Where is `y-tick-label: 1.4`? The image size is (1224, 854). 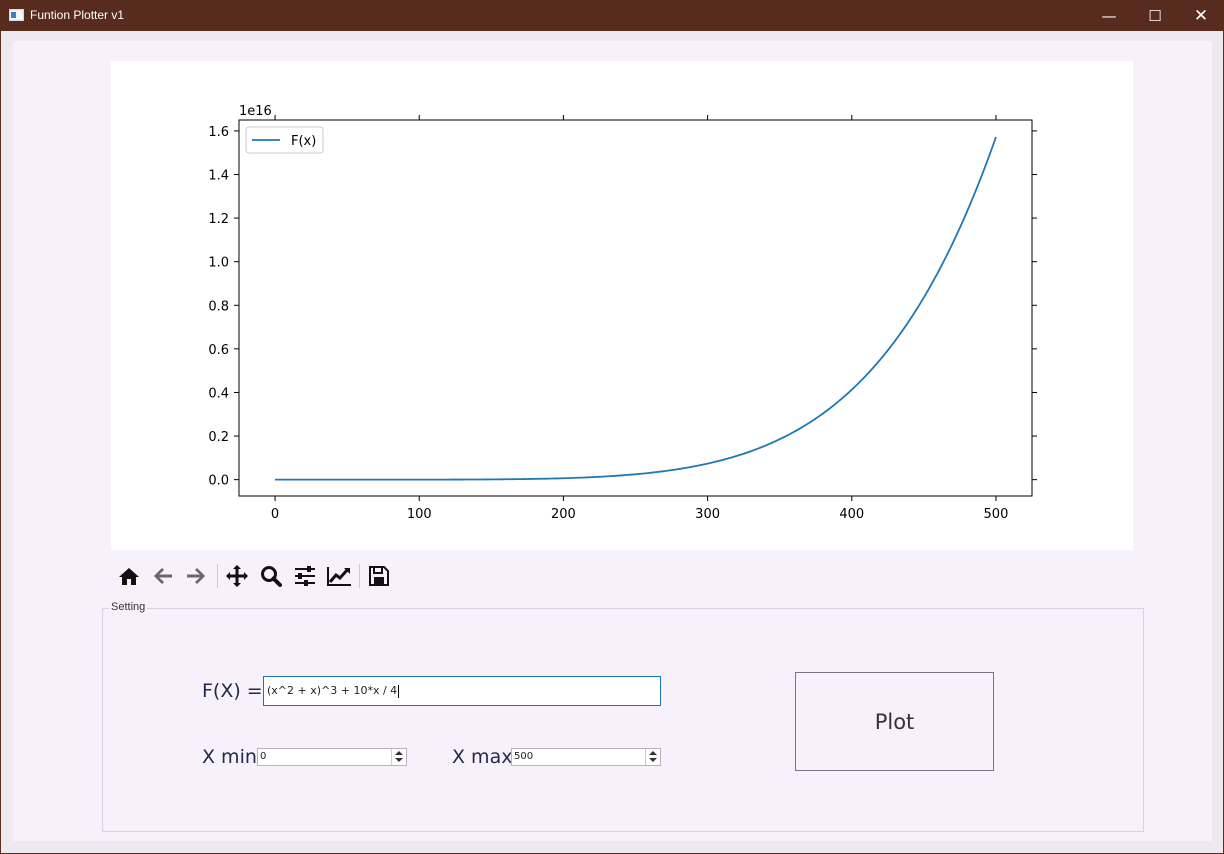
y-tick-label: 1.4 is located at coordinates (218, 175).